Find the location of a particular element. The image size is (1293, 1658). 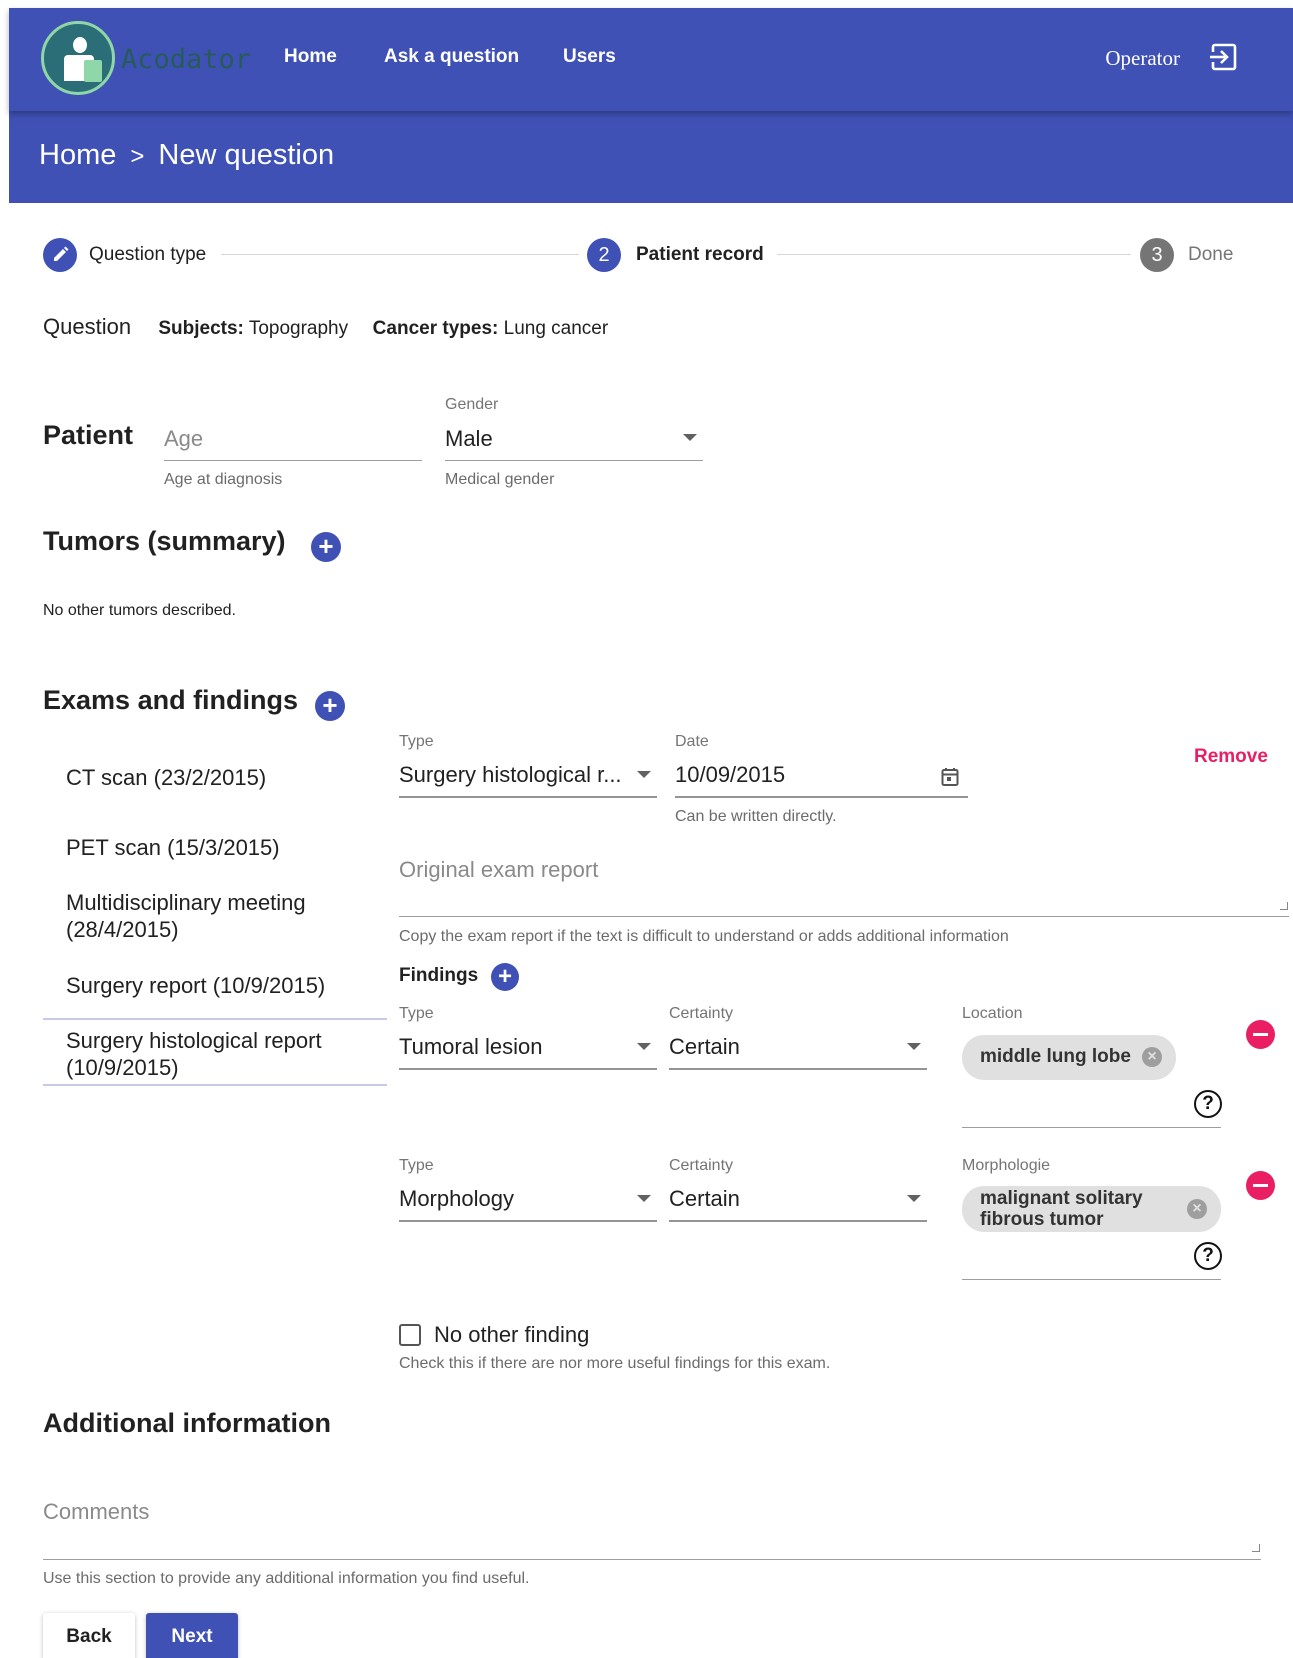

step-patient-record: Patient record is located at coordinates (700, 254).